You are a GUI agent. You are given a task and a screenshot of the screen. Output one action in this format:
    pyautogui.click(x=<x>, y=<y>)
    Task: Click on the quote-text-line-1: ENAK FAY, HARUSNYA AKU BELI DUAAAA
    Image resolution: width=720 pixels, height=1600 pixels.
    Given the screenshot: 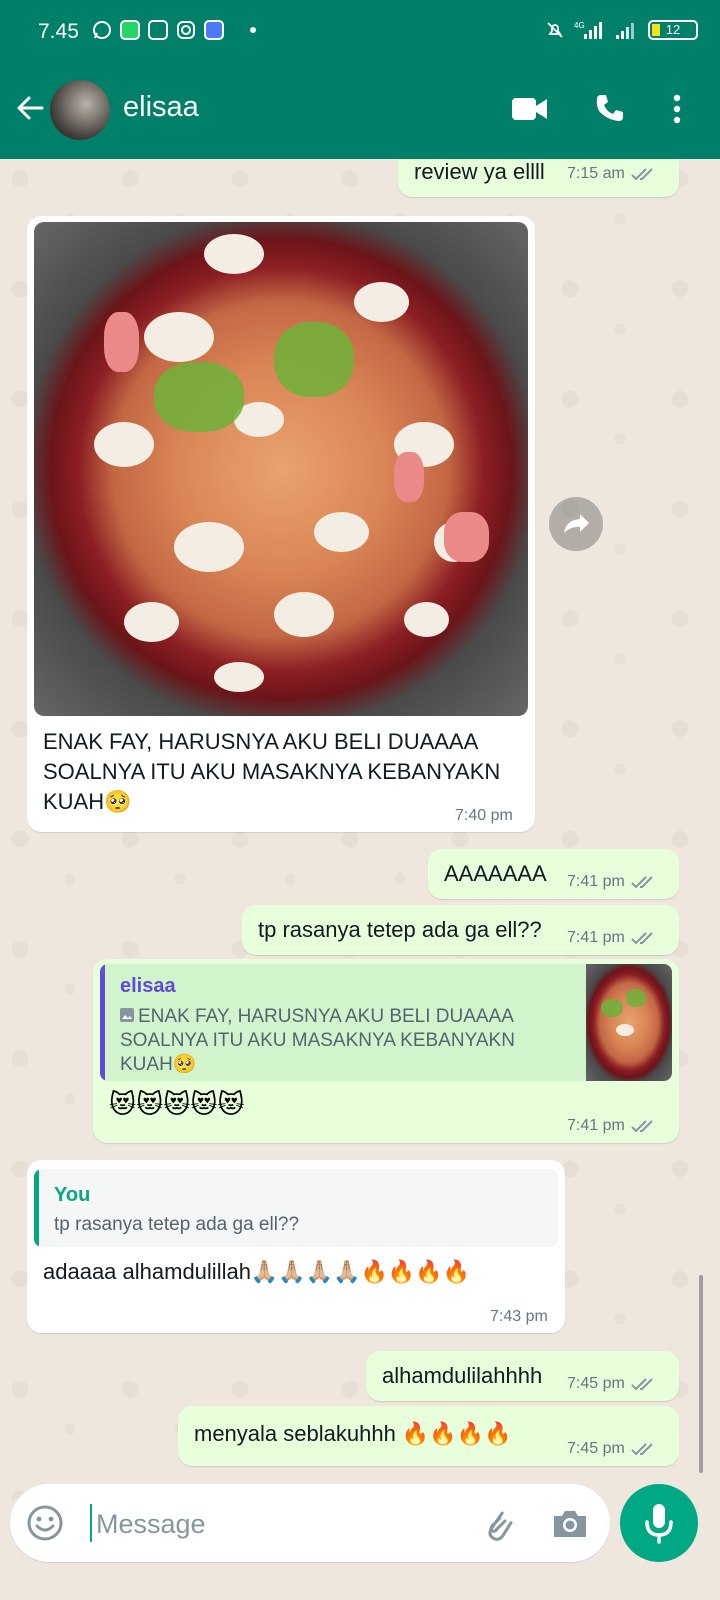 What is the action you would take?
    pyautogui.click(x=326, y=1016)
    